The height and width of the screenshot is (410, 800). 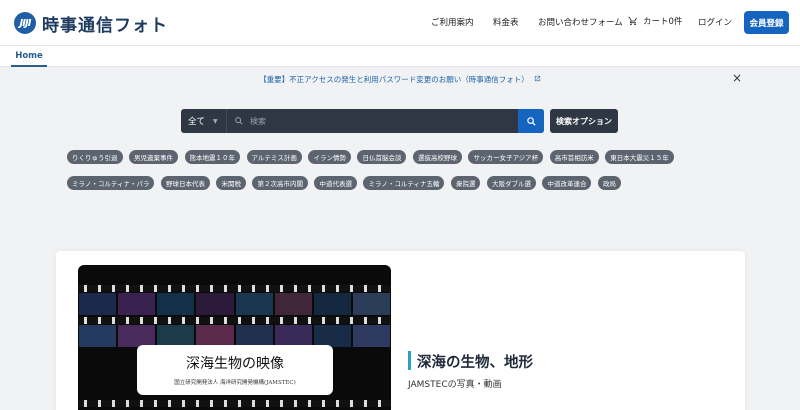 I want to click on nav-contact-link: お問い合わせフォーム, so click(x=580, y=22).